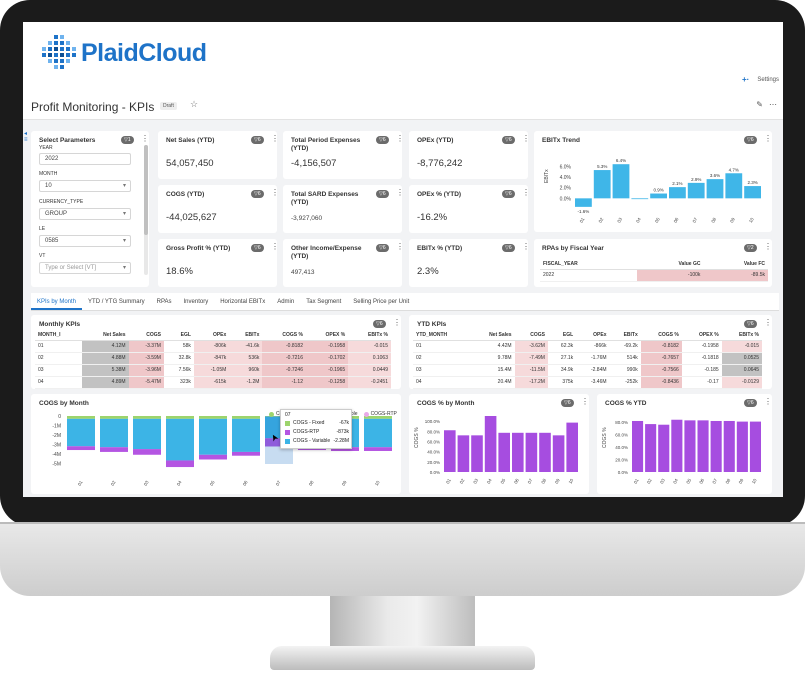 Image resolution: width=805 pixels, height=674 pixels. Describe the element at coordinates (773, 104) in the screenshot. I see `more-options-icon: ⋯` at that location.